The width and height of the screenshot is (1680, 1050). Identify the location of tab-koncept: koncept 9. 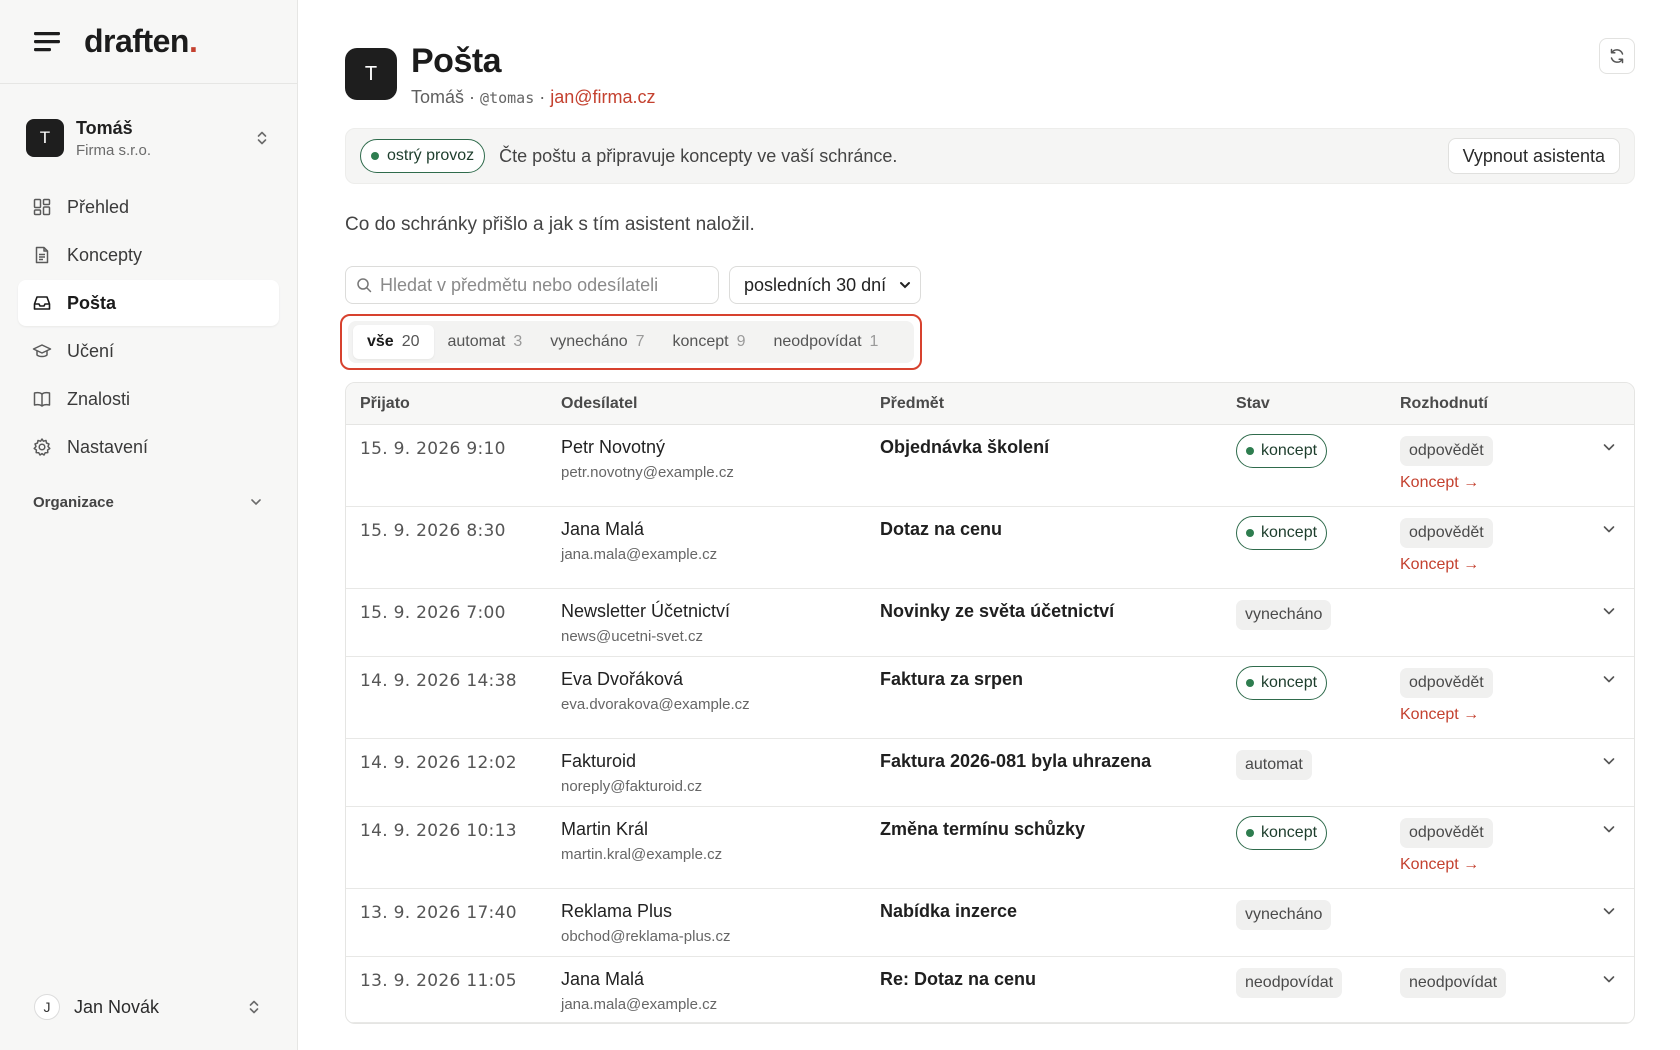
(709, 342).